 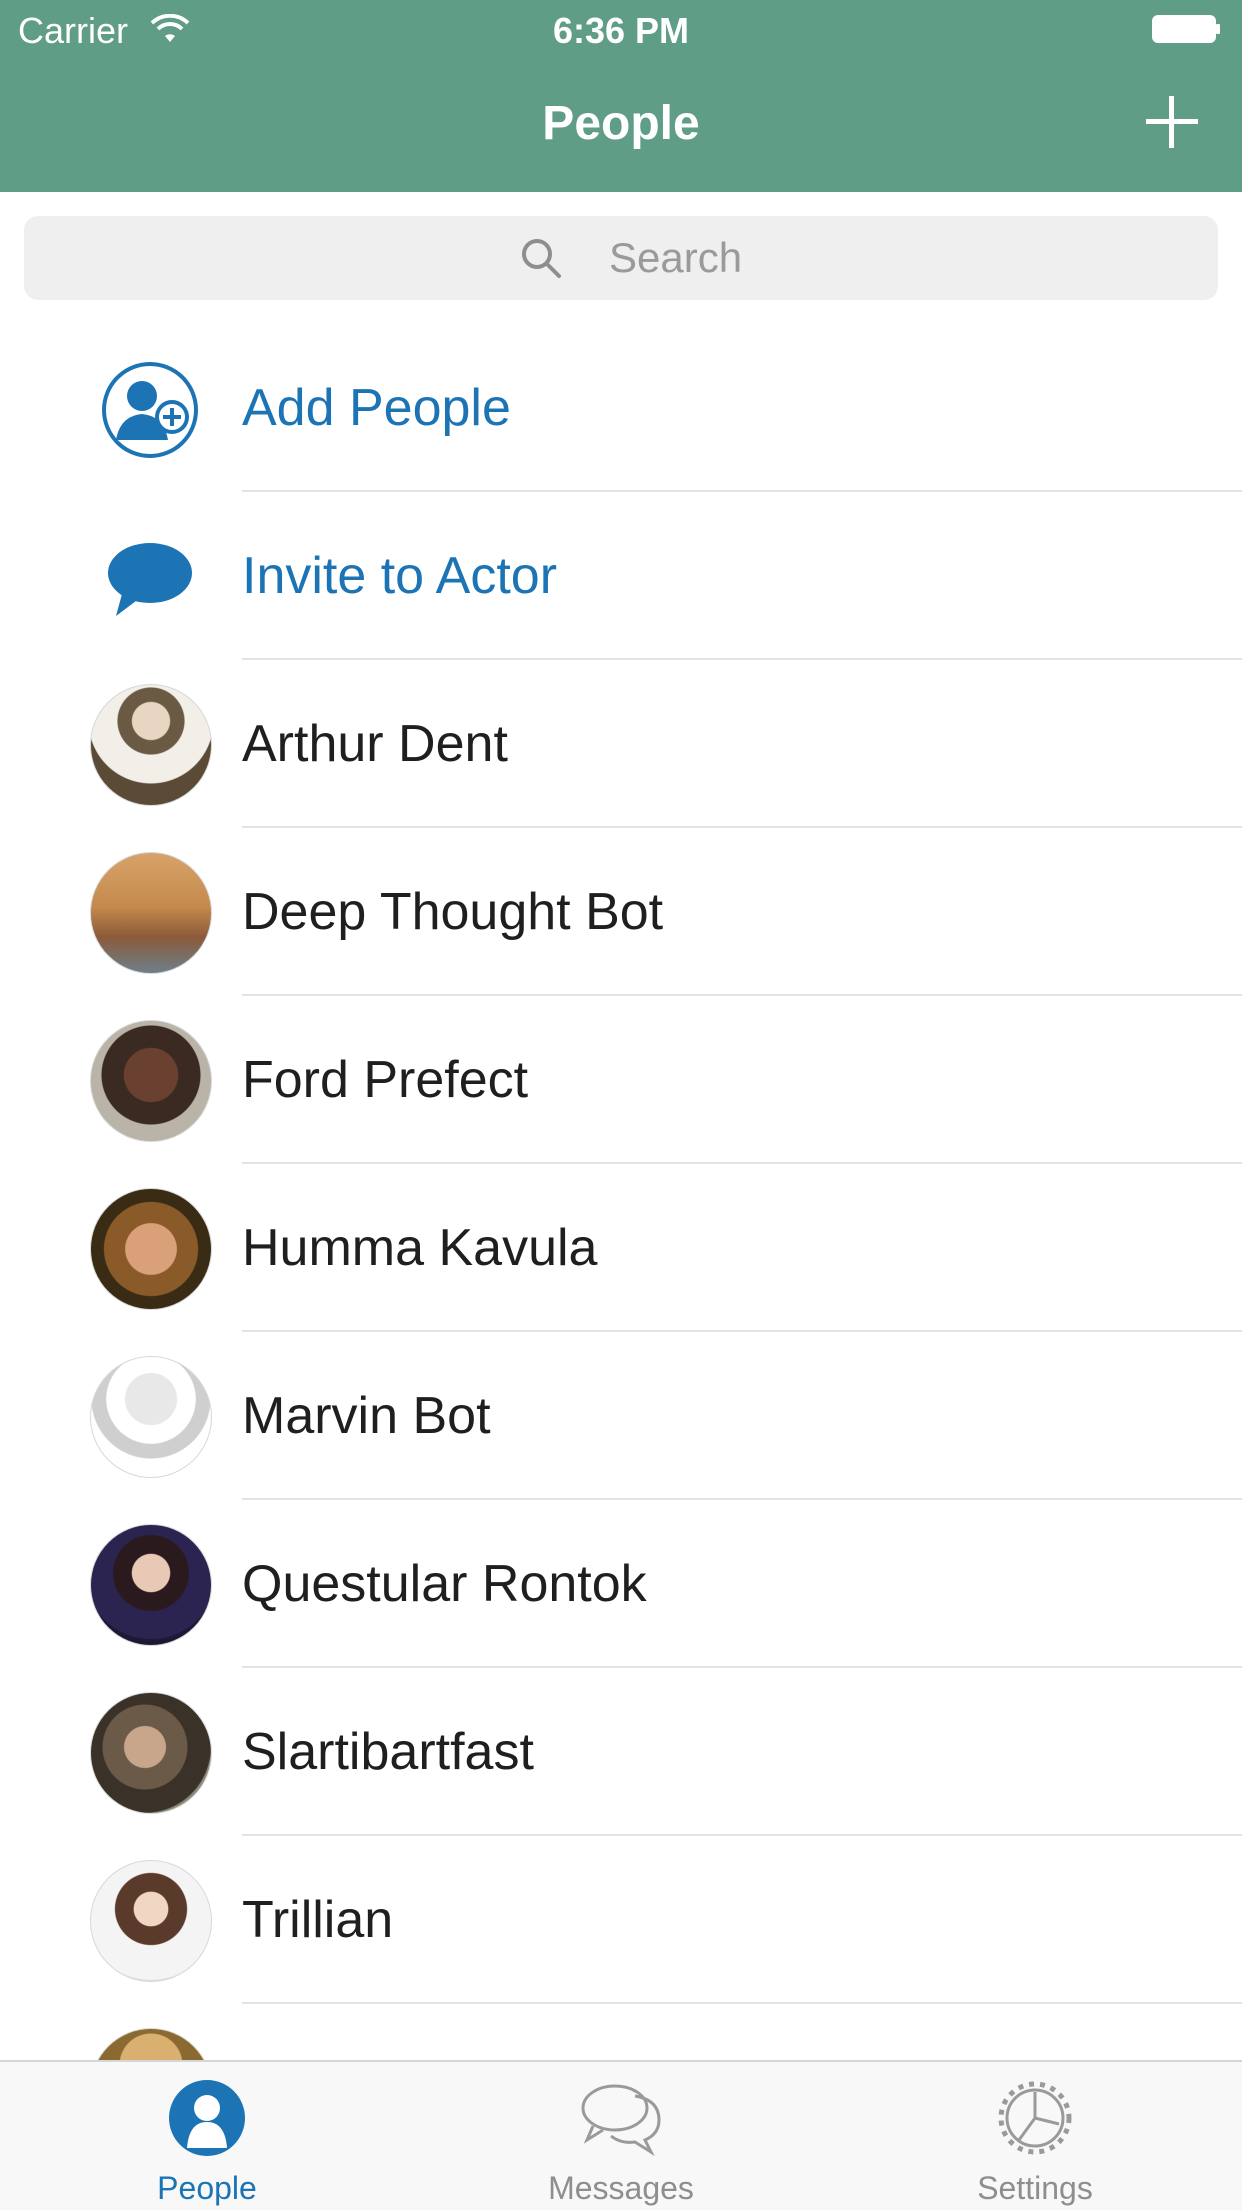 I want to click on tab-messages: Messages, so click(x=621, y=2136).